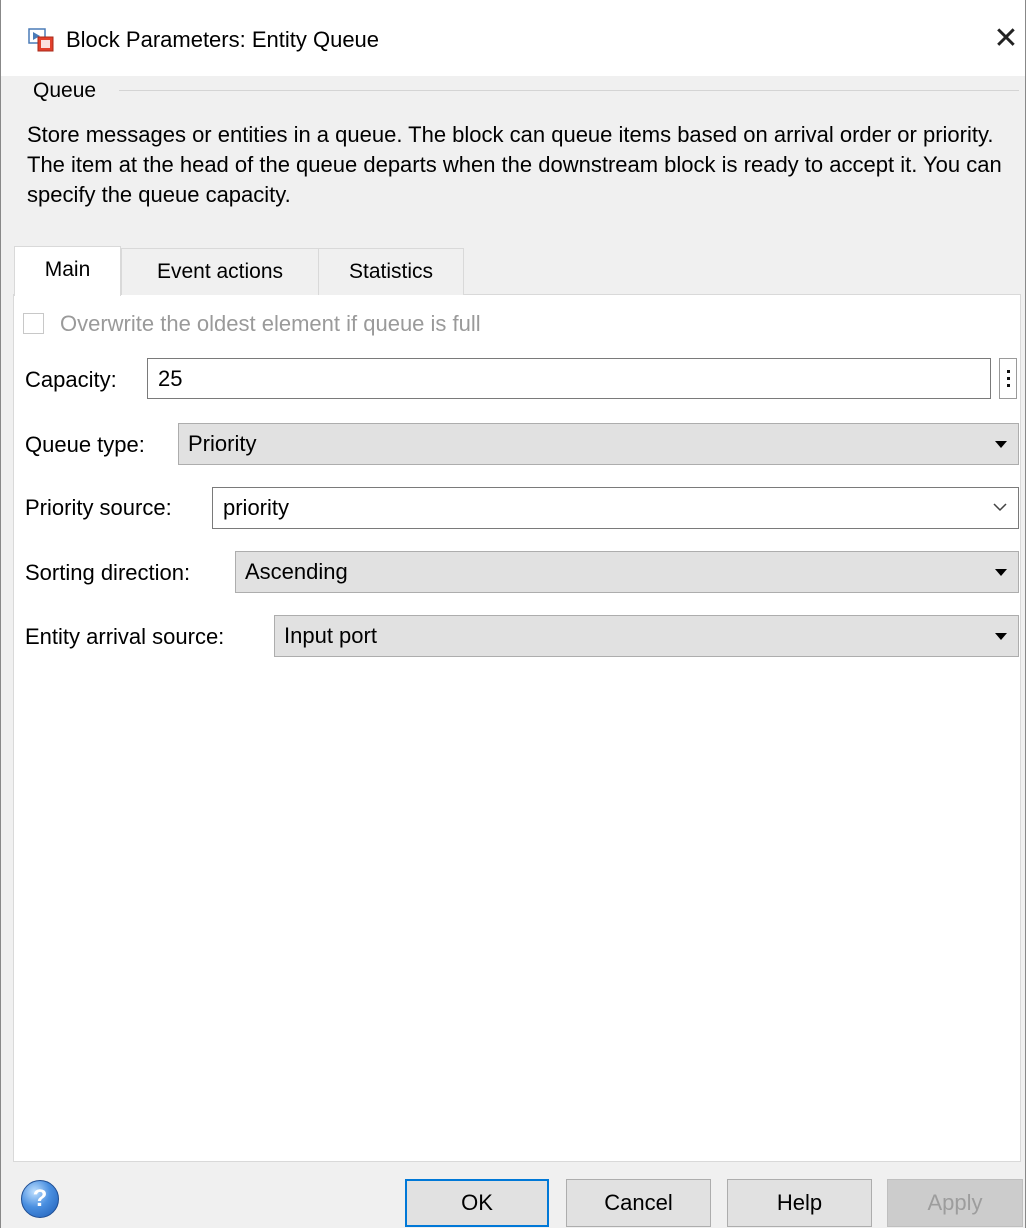  I want to click on sorting-direction-value: Ascending, so click(296, 571).